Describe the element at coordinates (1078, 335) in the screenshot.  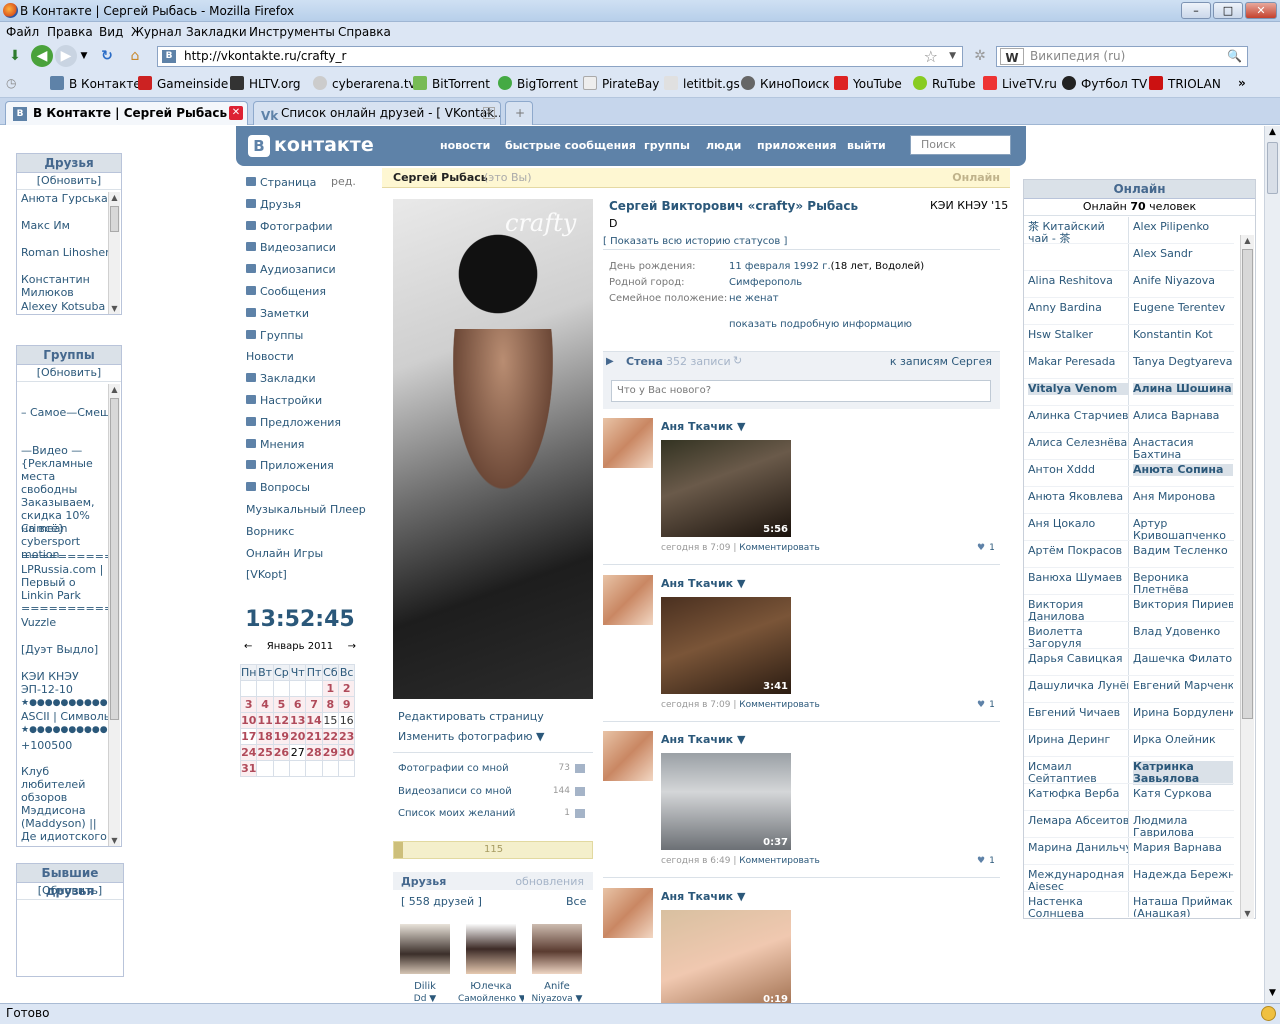
I see `online-friend: Hsw Stalker` at that location.